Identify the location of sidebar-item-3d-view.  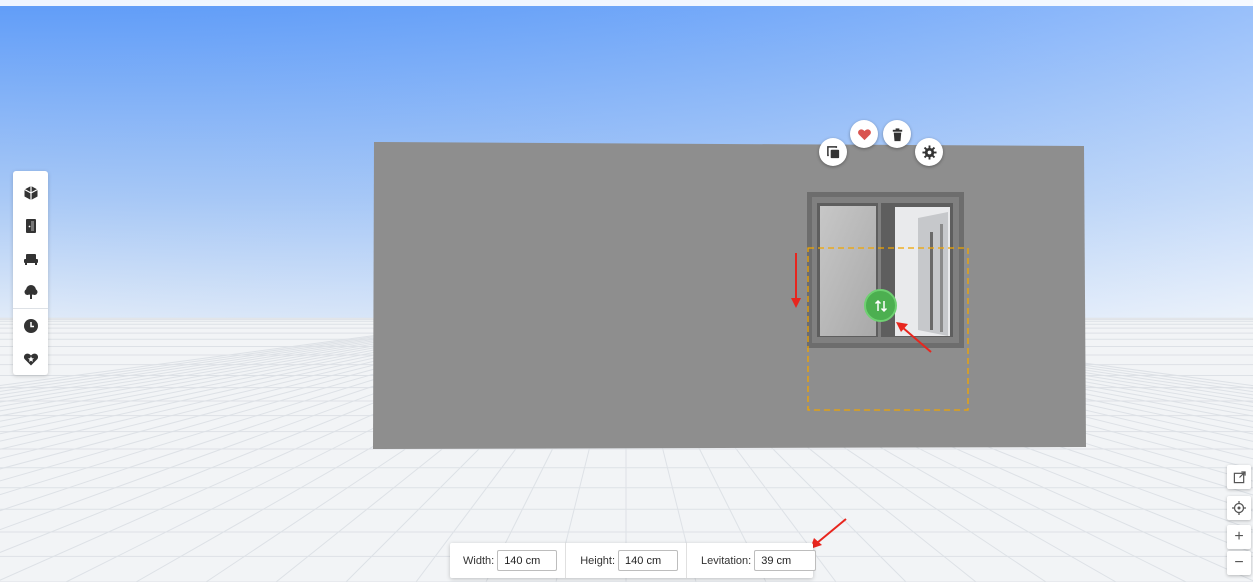
(30, 193).